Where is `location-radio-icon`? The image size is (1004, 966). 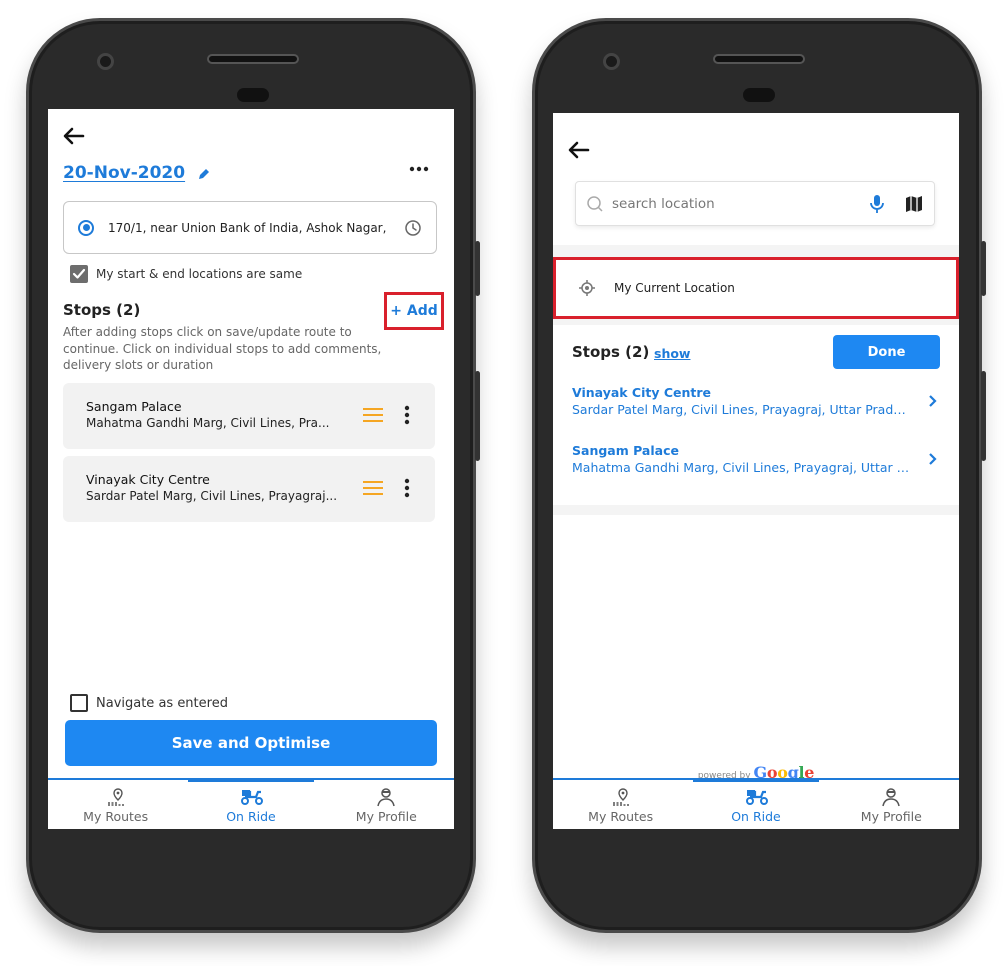
location-radio-icon is located at coordinates (86, 227).